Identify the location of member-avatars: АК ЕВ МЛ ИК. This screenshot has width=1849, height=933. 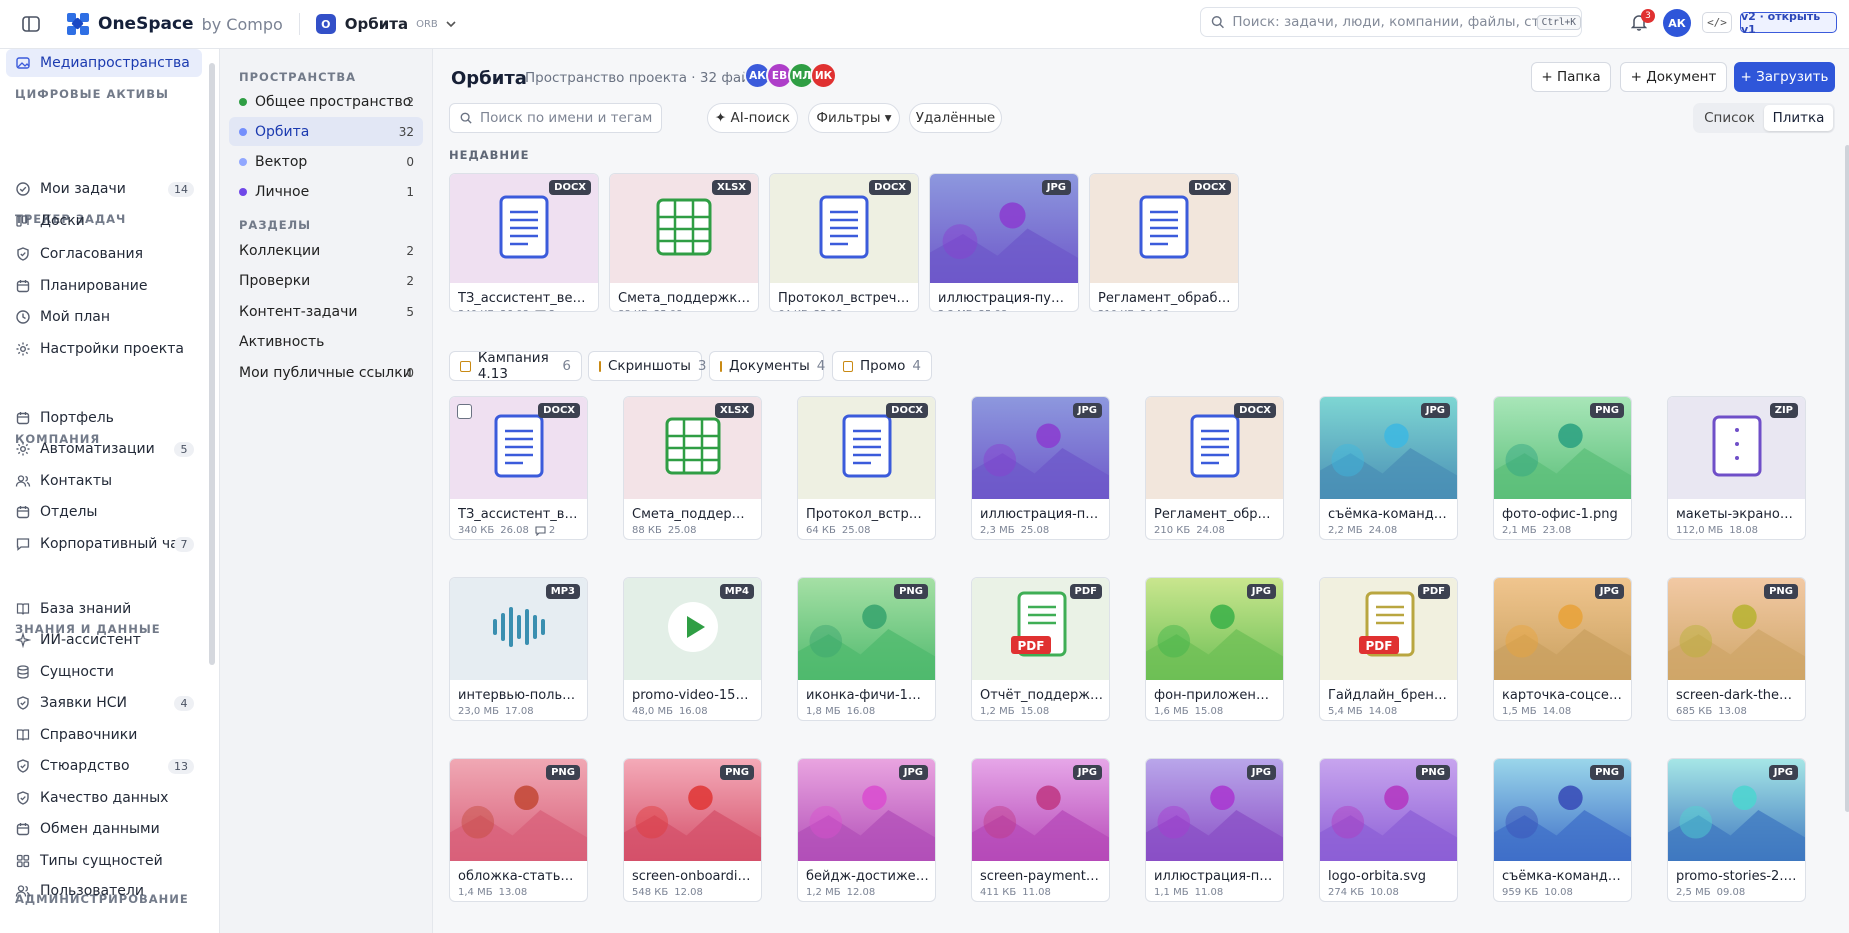
(790, 75).